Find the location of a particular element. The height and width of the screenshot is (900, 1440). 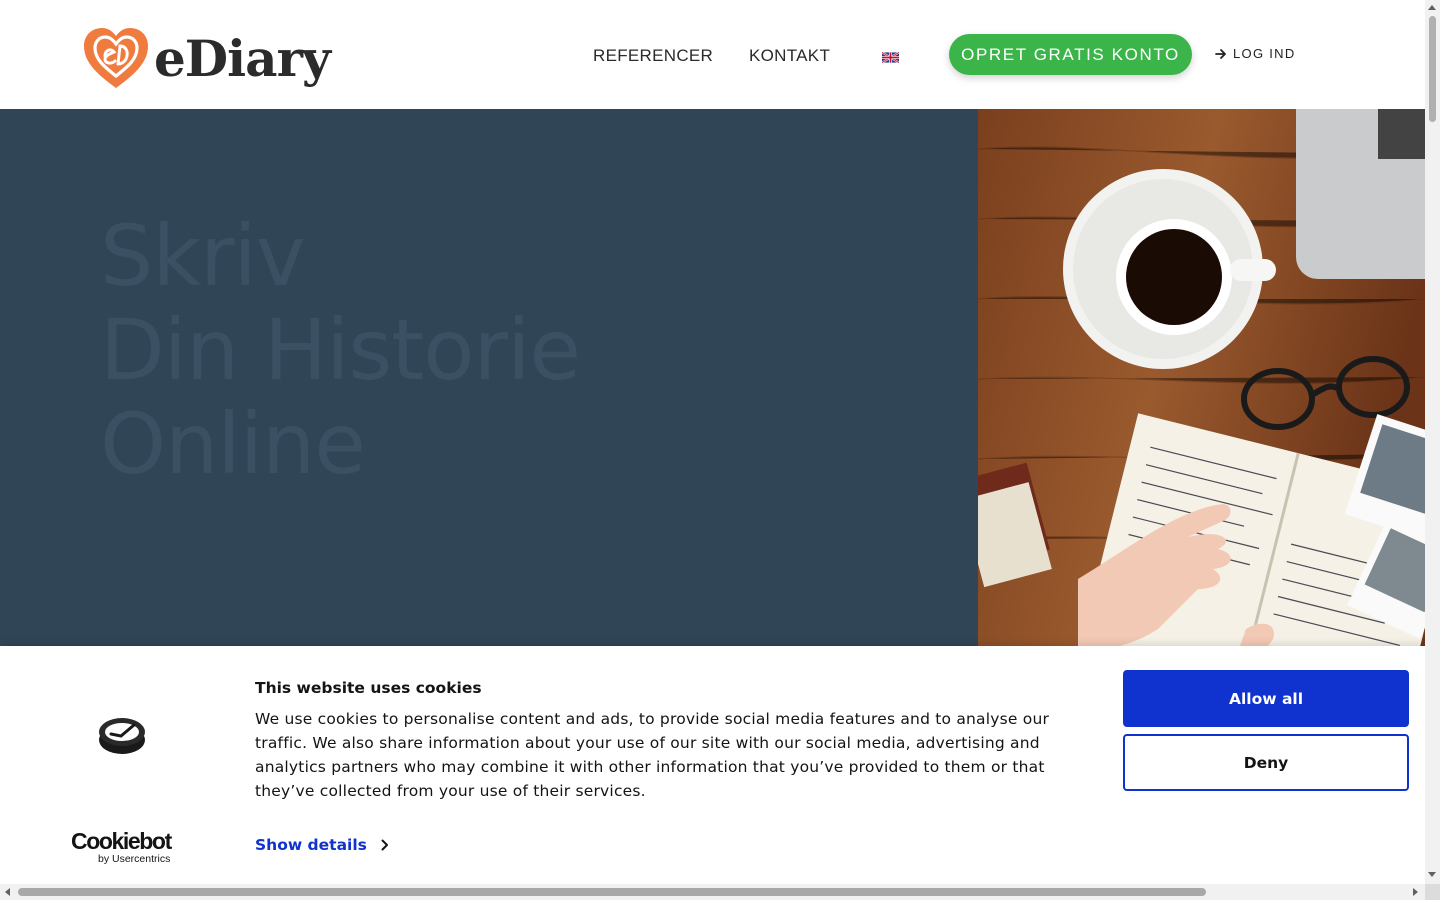

nav-kontakt: KONTAKT is located at coordinates (789, 56).